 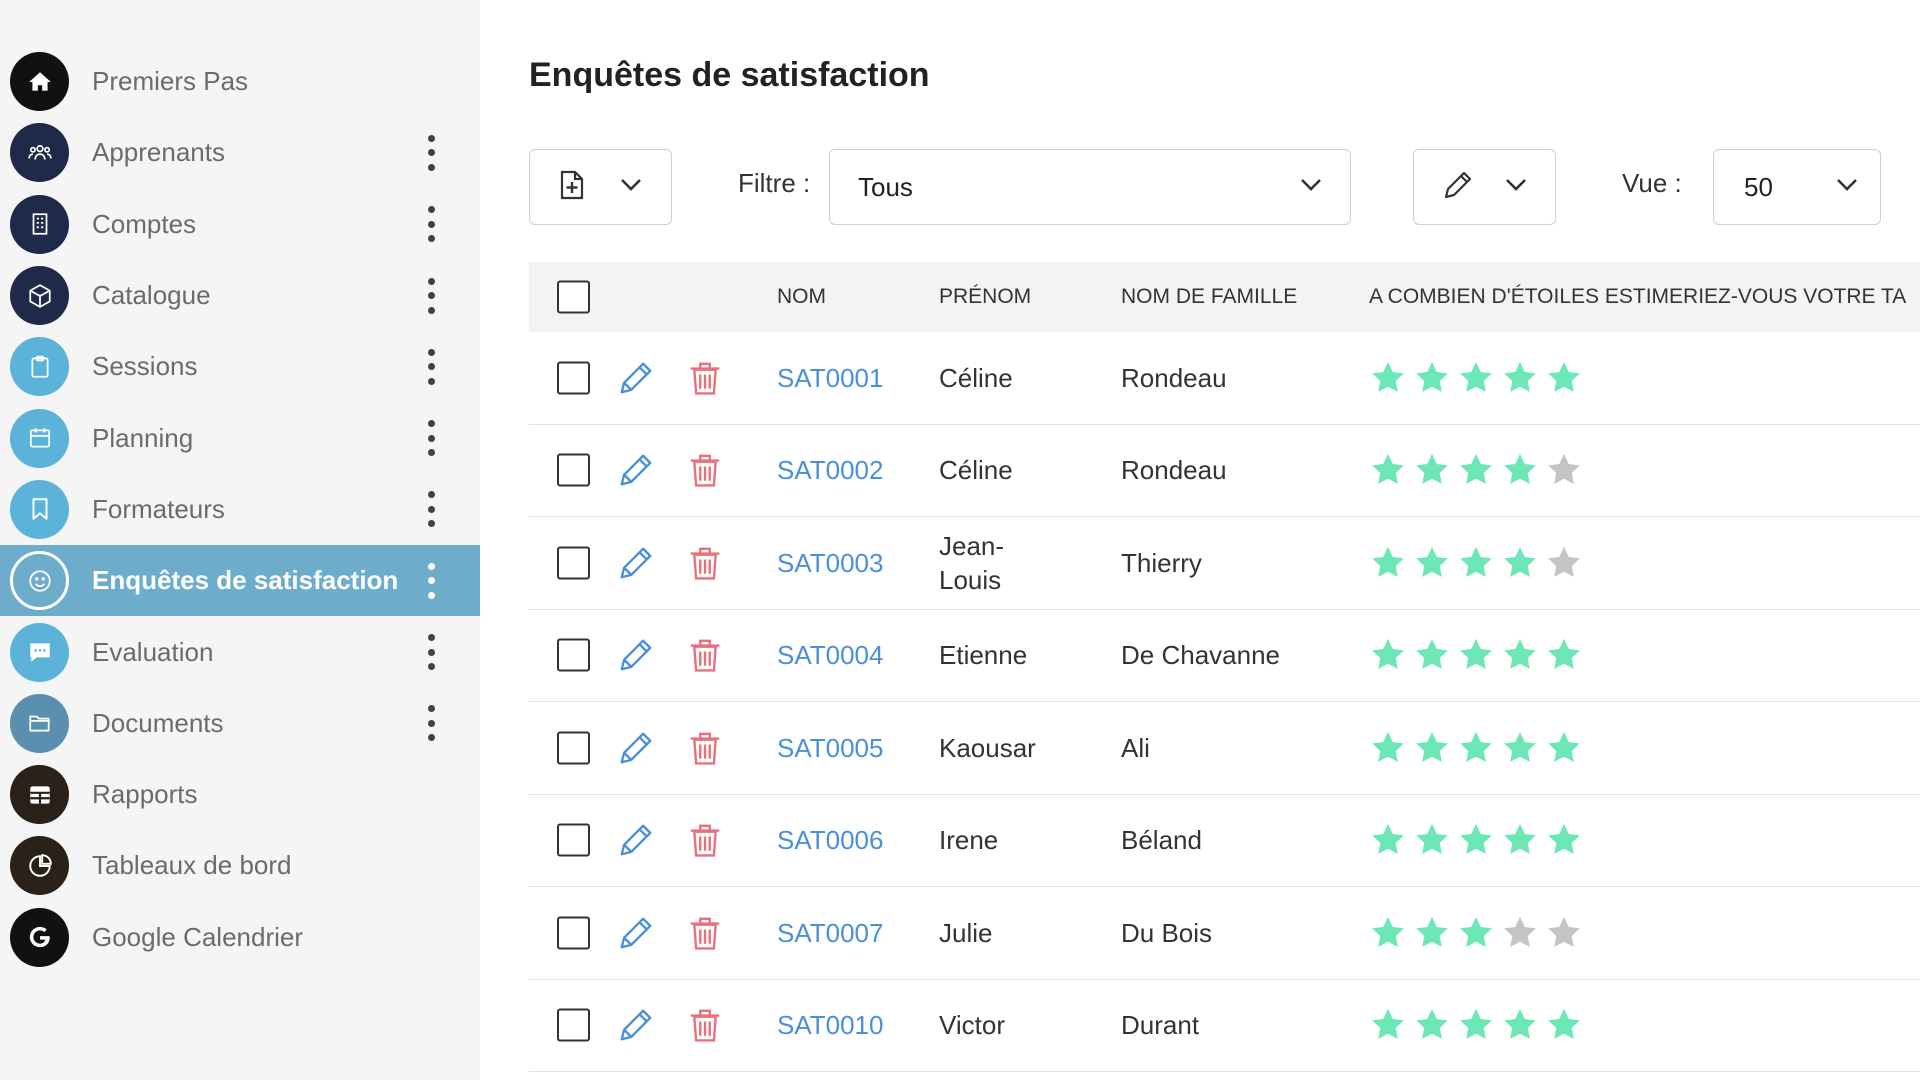 What do you see at coordinates (158, 722) in the screenshot?
I see `sidebar-item-label: Documents` at bounding box center [158, 722].